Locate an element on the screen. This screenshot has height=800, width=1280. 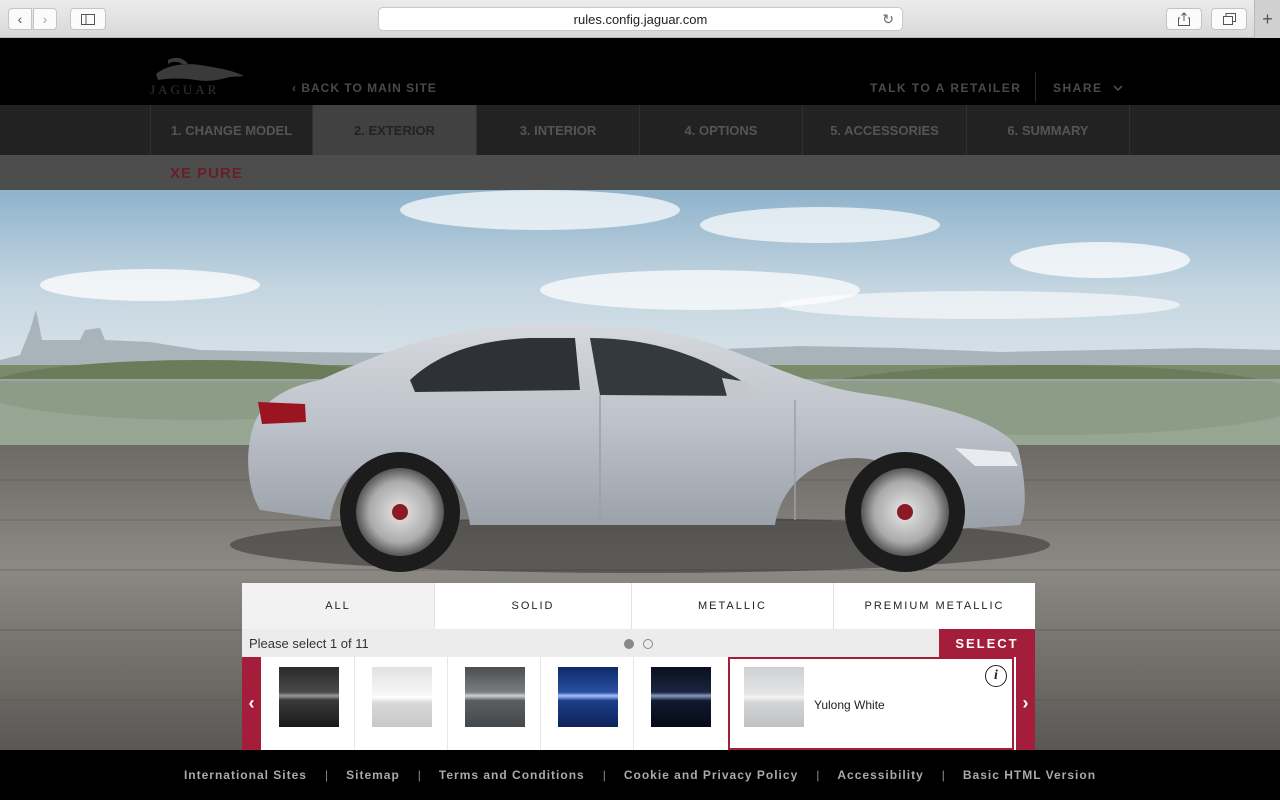
step-change-model: 1. CHANGE MODEL is located at coordinates (231, 130).